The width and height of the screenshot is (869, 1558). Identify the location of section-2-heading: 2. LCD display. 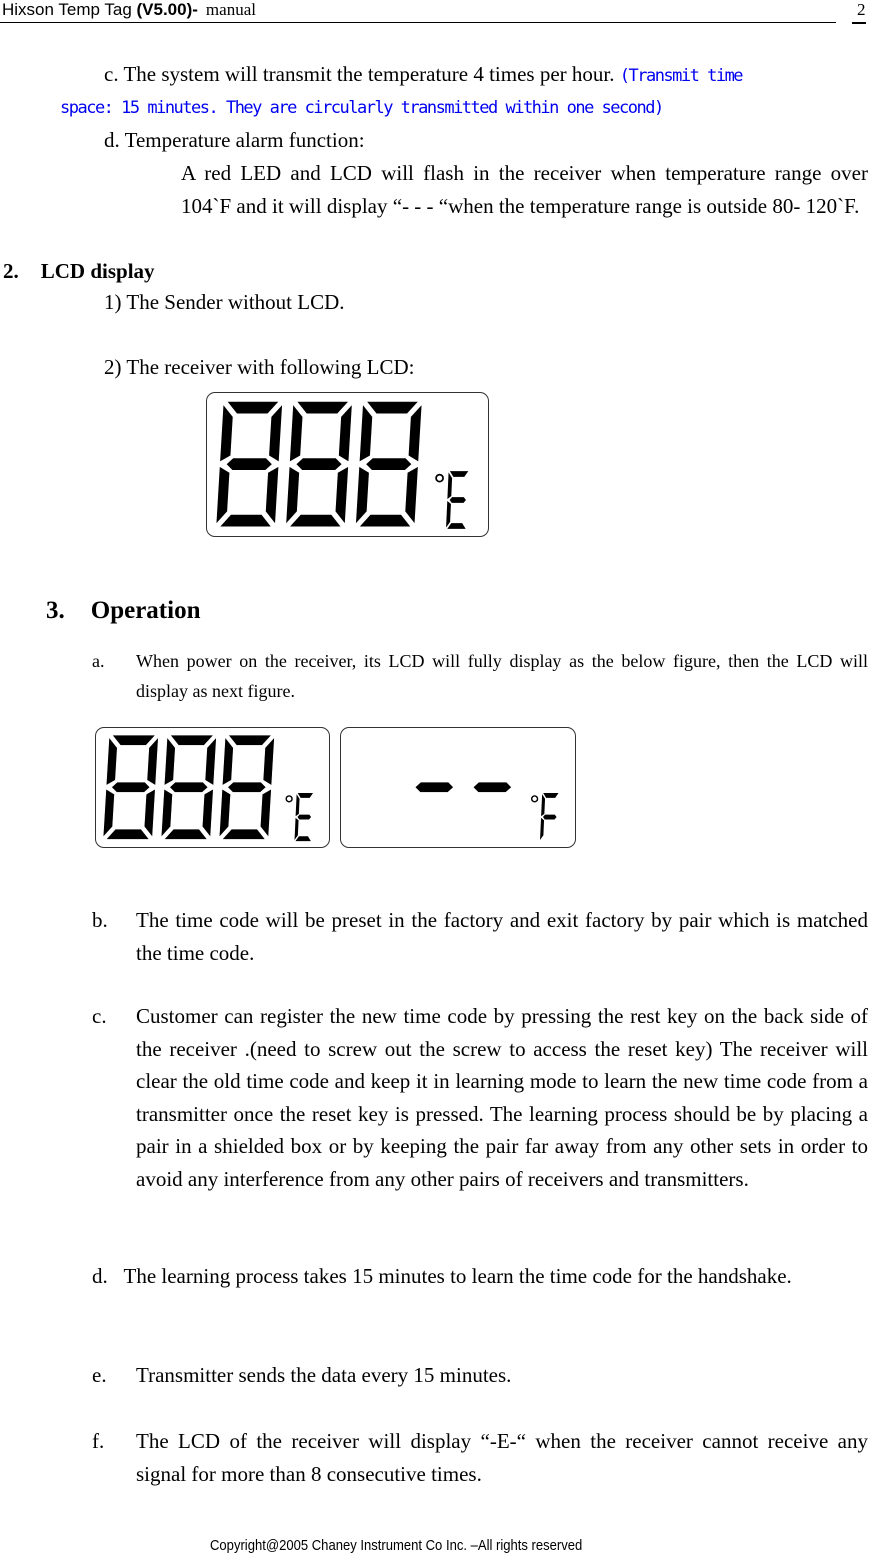
(79, 271).